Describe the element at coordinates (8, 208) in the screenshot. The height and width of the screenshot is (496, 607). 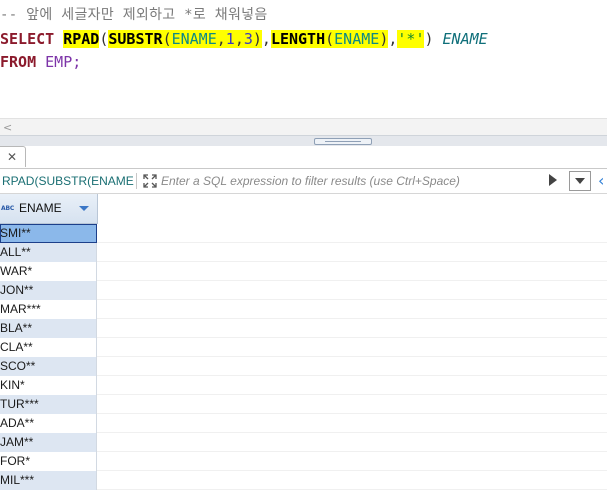
I see `text-type-icon: ABC` at that location.